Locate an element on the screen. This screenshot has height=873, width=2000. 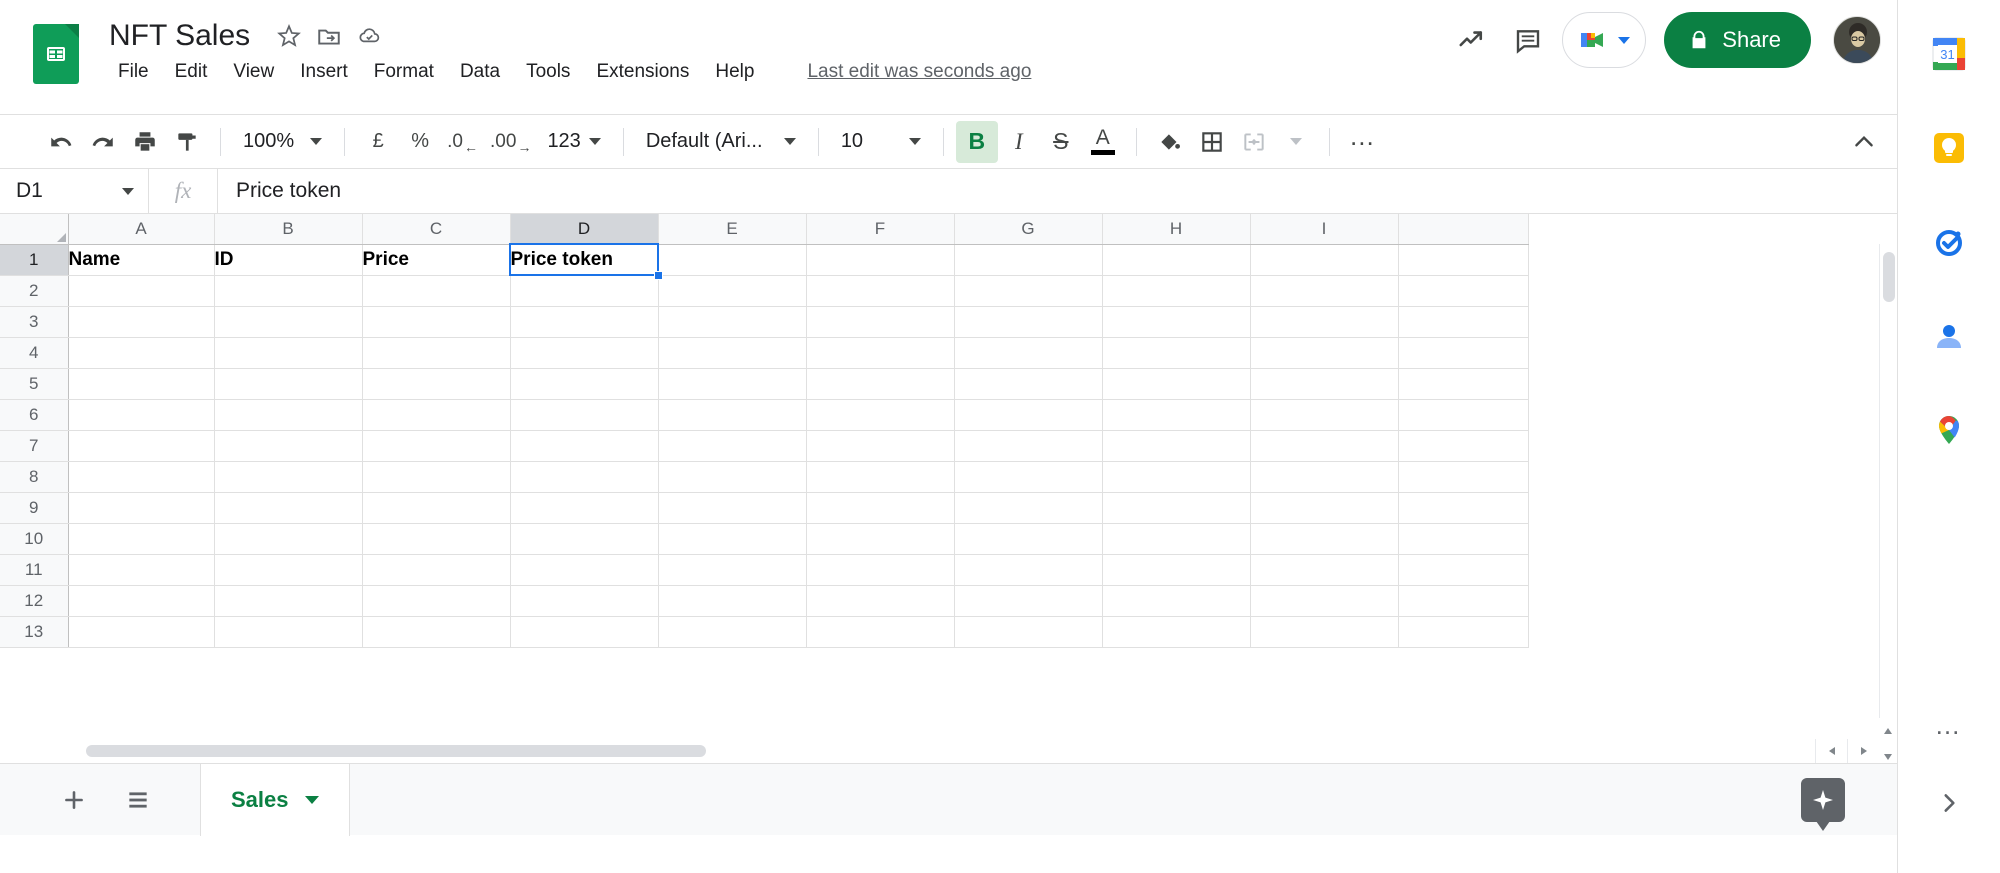
column-header-i: I is located at coordinates (1324, 229).